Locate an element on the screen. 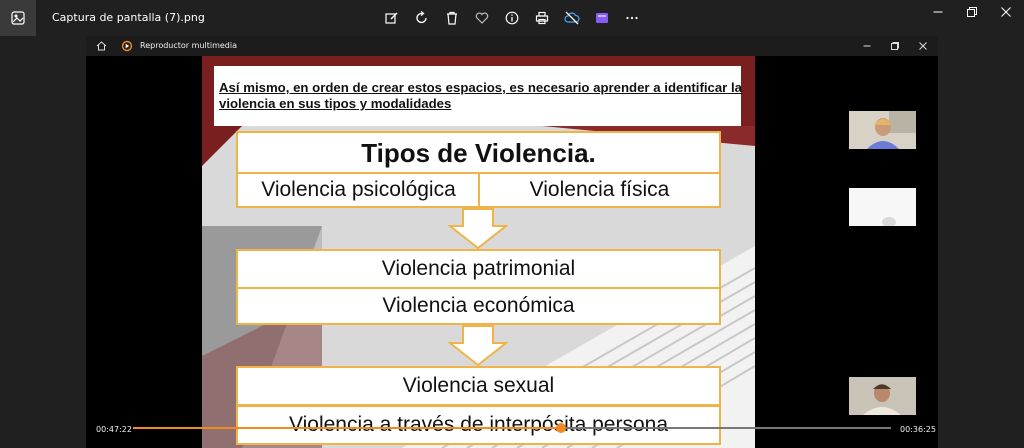 Image resolution: width=1024 pixels, height=448 pixels. seek-thumb is located at coordinates (561, 428).